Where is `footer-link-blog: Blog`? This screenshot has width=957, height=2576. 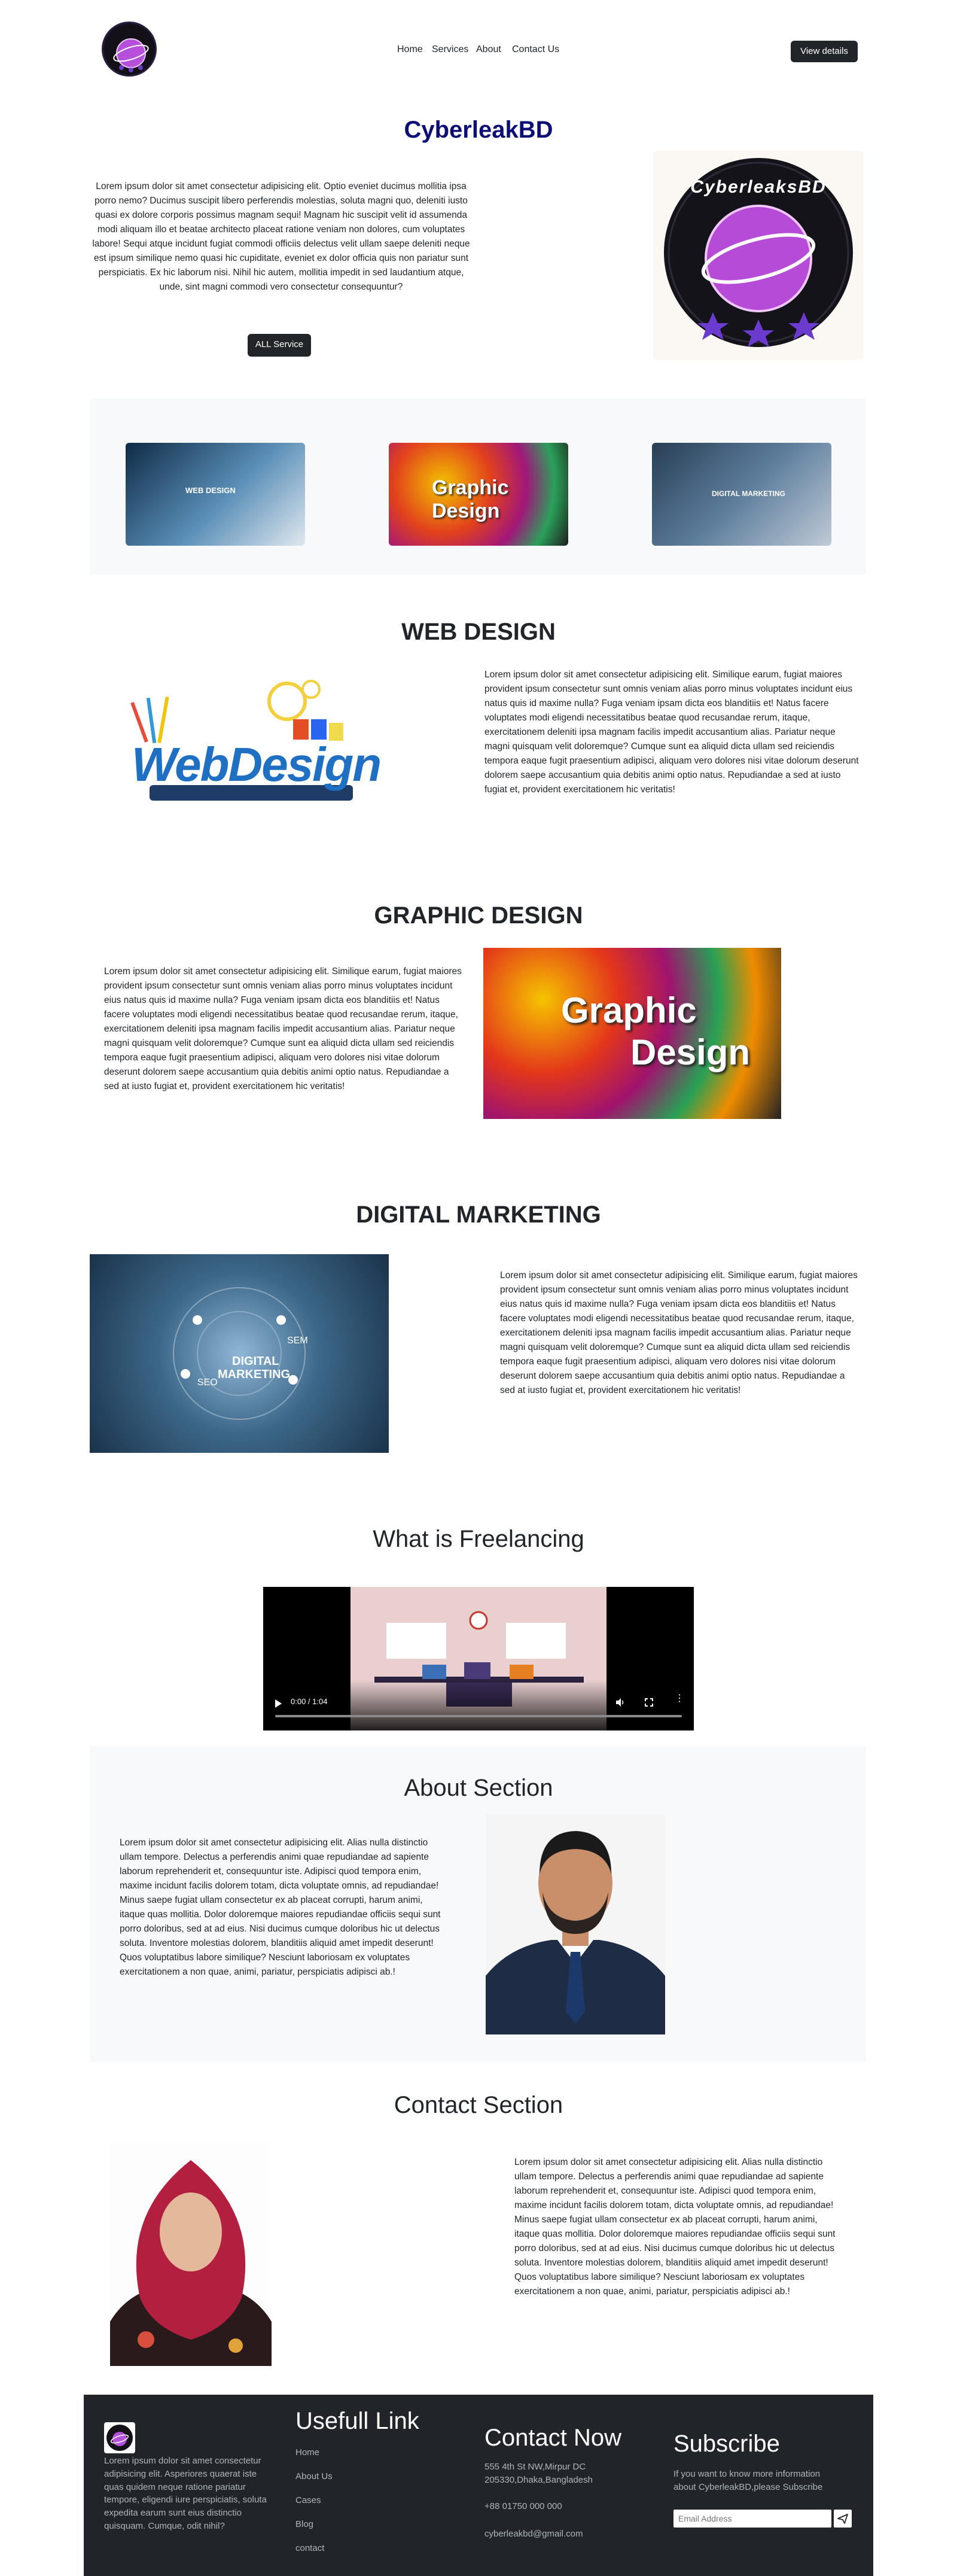
footer-link-blog: Blog is located at coordinates (304, 2524).